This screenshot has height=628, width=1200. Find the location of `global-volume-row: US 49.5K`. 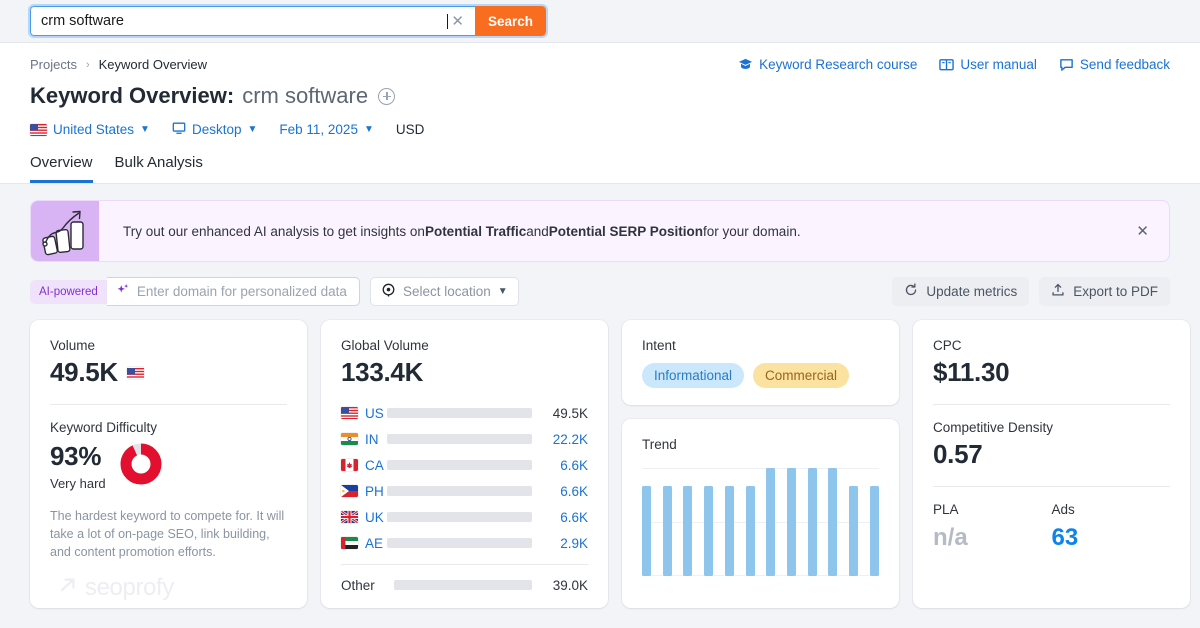

global-volume-row: US 49.5K is located at coordinates (464, 413).